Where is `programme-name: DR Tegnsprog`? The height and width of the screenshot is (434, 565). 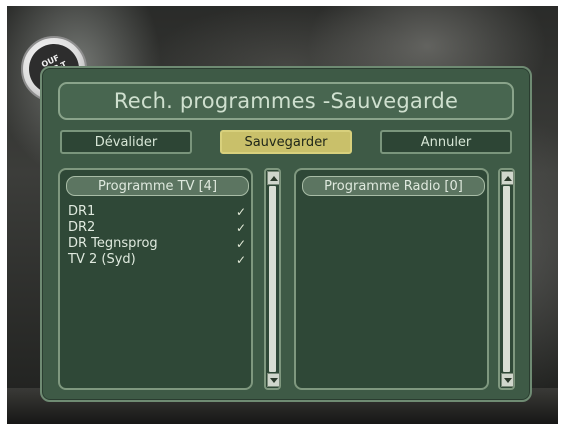 programme-name: DR Tegnsprog is located at coordinates (113, 243).